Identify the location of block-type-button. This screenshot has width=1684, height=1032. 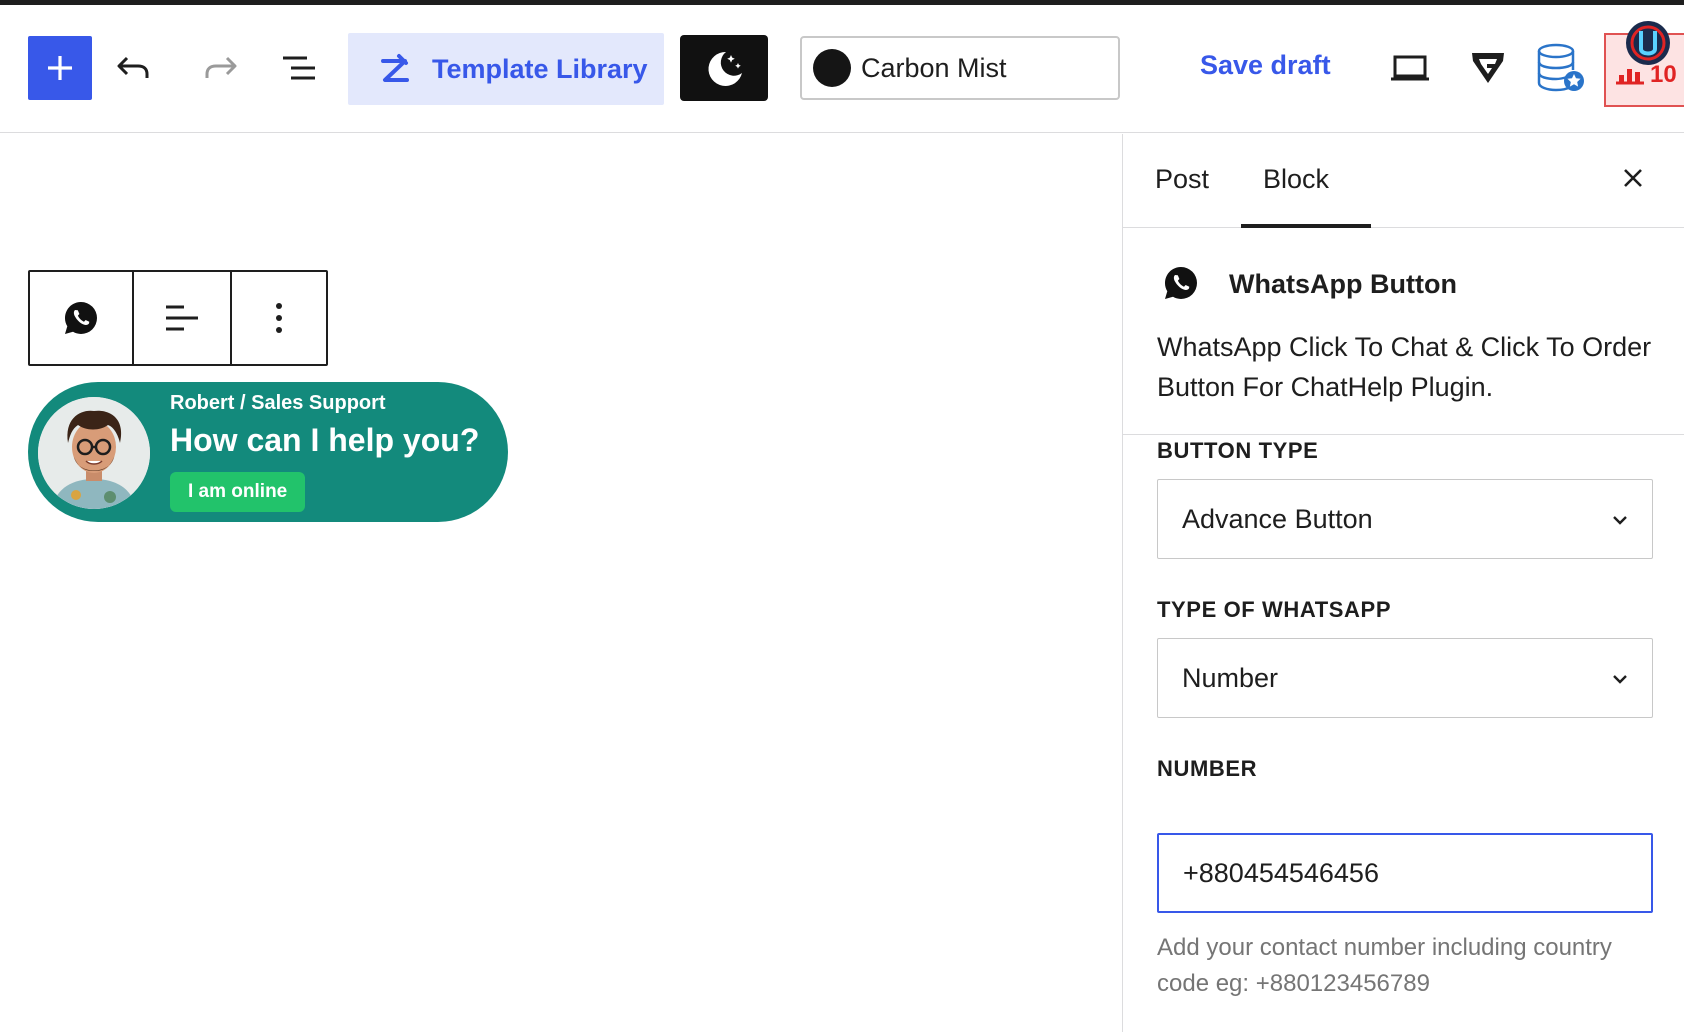
(81, 318).